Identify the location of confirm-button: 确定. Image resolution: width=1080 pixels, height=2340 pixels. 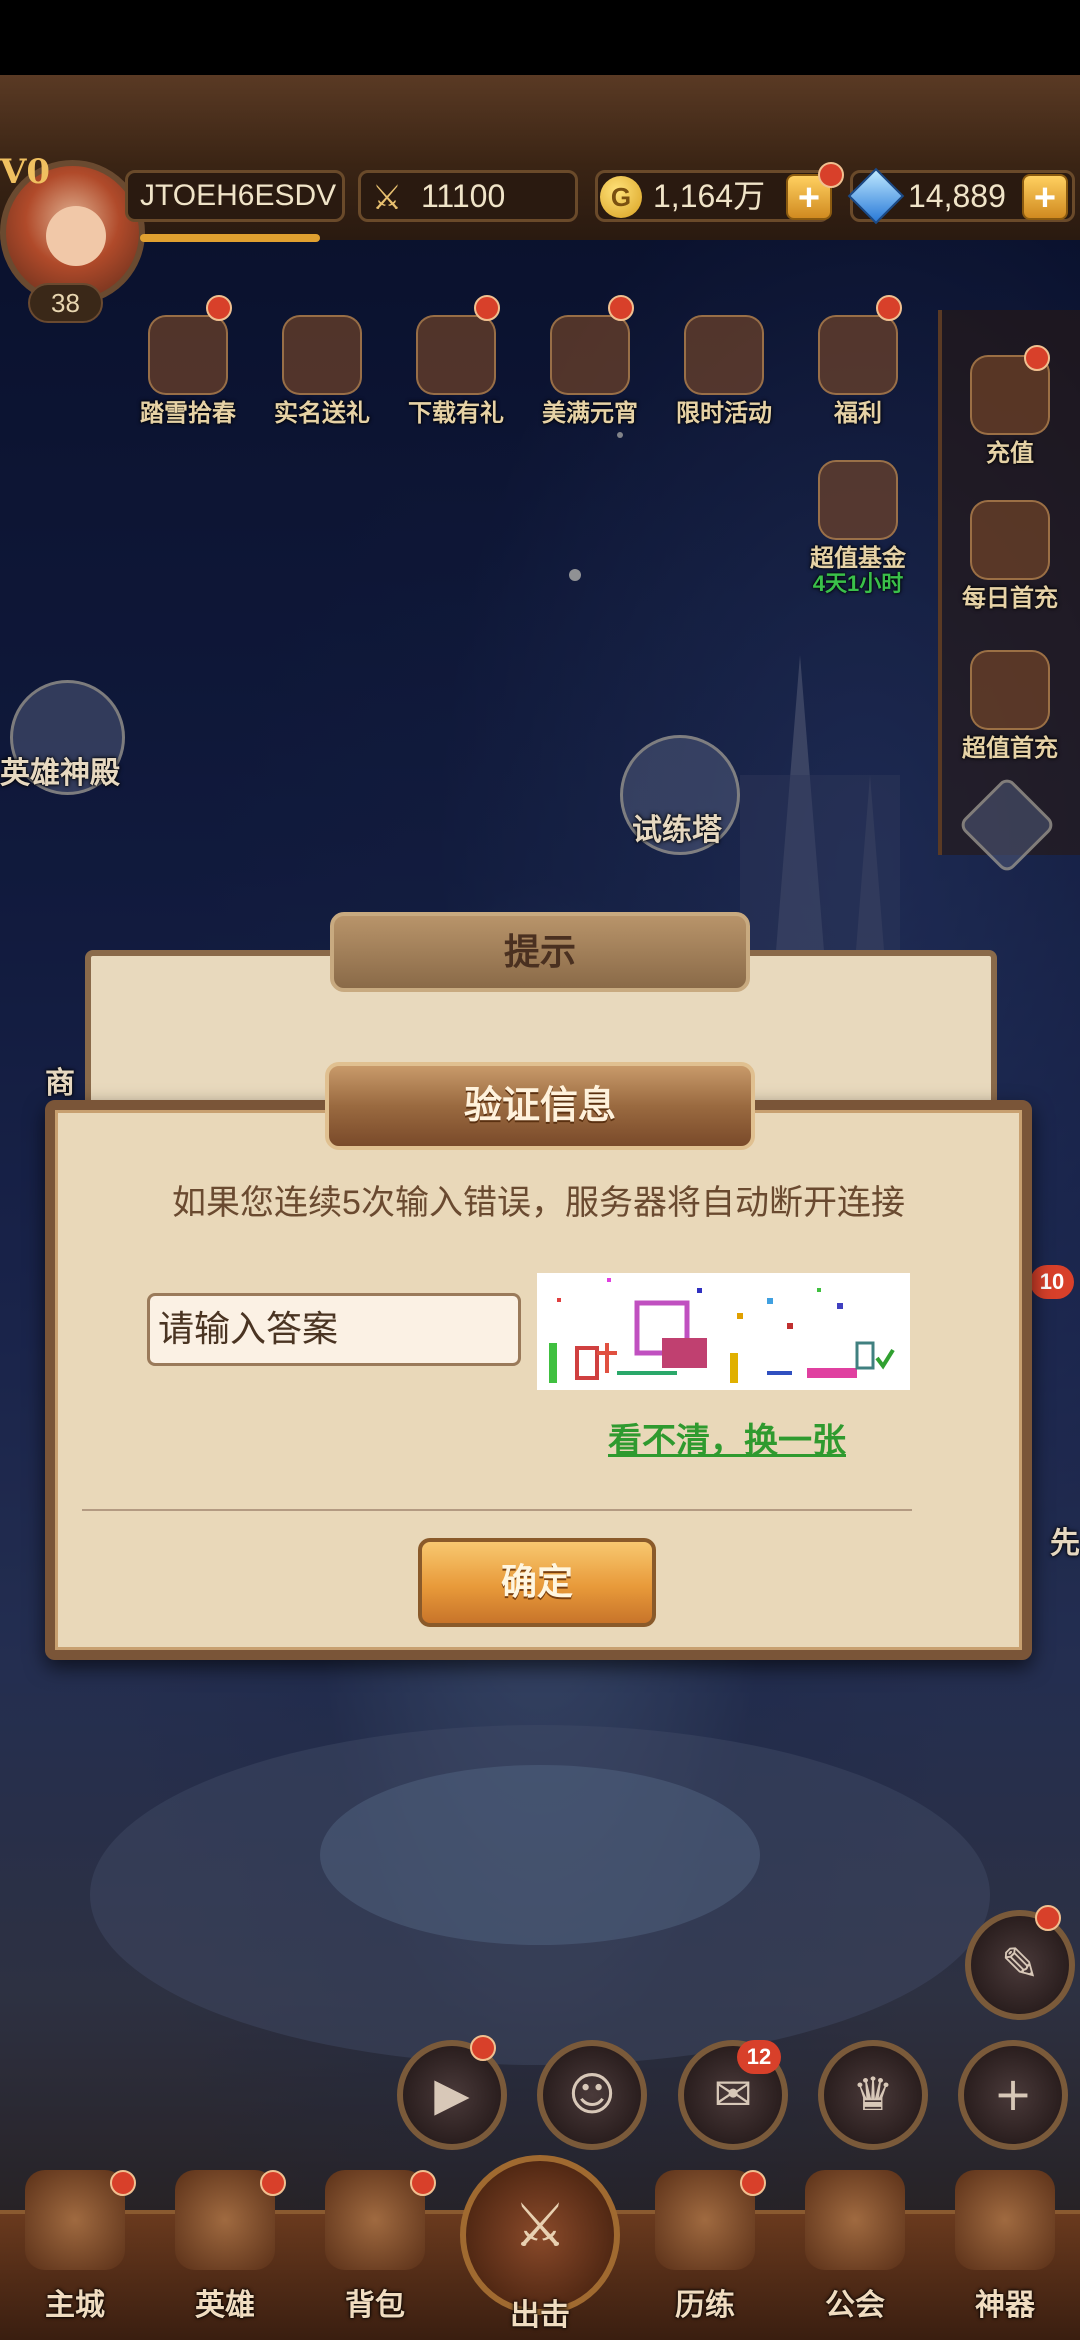
(537, 1582).